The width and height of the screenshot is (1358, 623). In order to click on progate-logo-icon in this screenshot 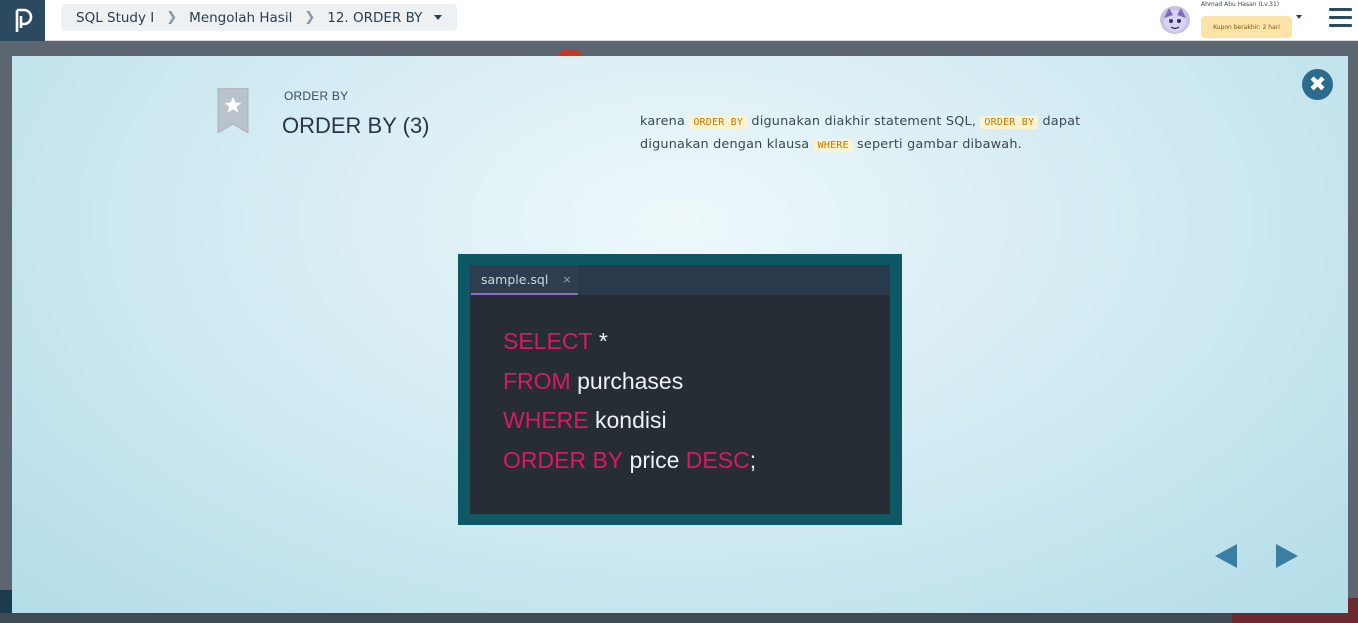, I will do `click(22, 20)`.